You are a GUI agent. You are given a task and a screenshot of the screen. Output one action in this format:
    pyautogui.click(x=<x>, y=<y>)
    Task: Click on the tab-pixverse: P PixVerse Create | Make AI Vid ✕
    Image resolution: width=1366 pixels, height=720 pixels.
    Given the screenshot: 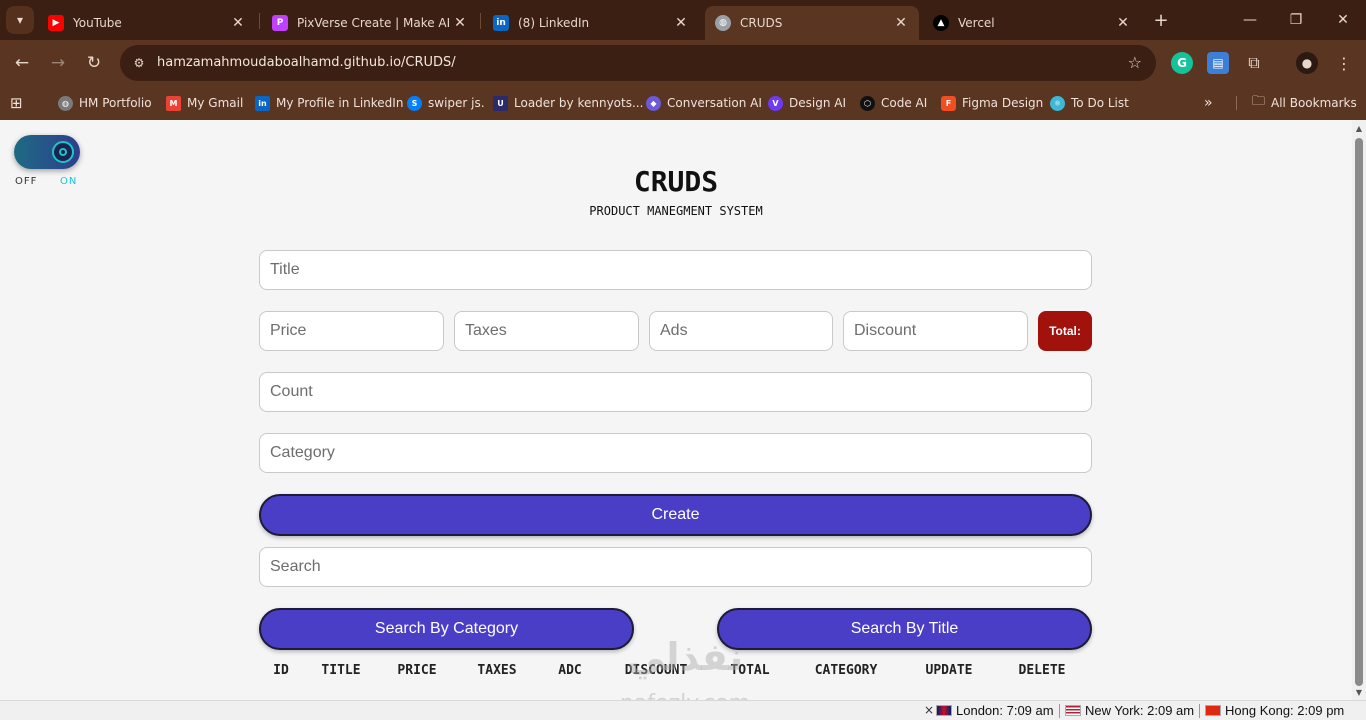 What is the action you would take?
    pyautogui.click(x=370, y=23)
    